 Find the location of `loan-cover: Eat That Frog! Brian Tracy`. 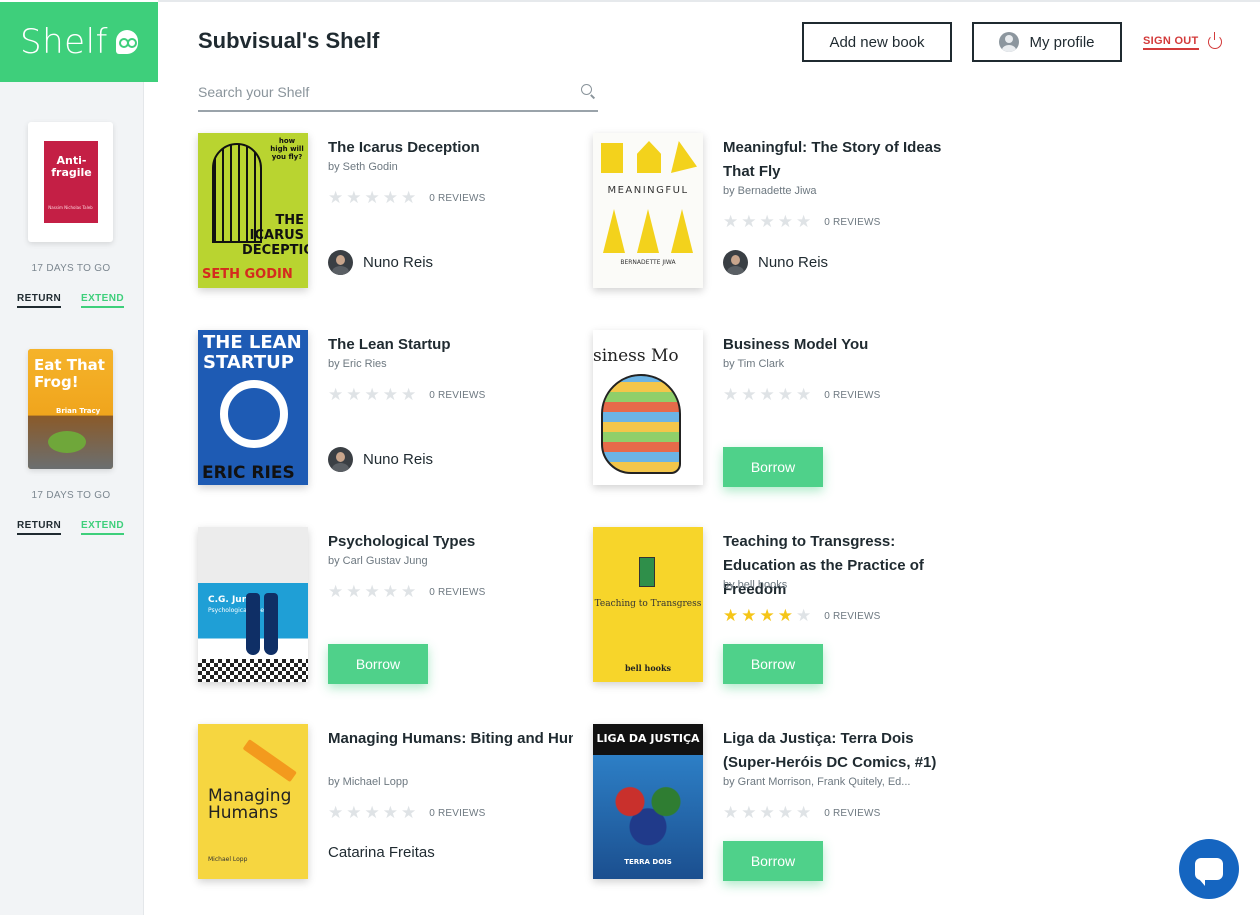

loan-cover: Eat That Frog! Brian Tracy is located at coordinates (70, 409).